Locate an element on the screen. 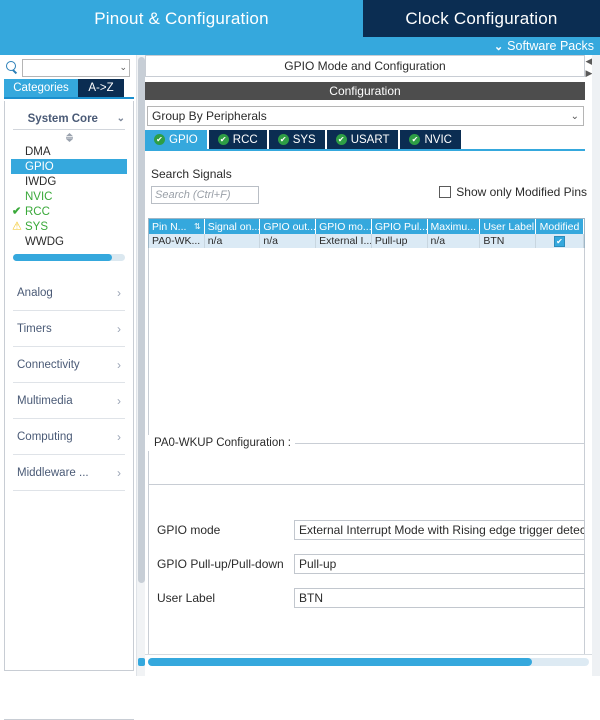 This screenshot has width=600, height=720. sidebar-item-label: RCC is located at coordinates (37, 211).